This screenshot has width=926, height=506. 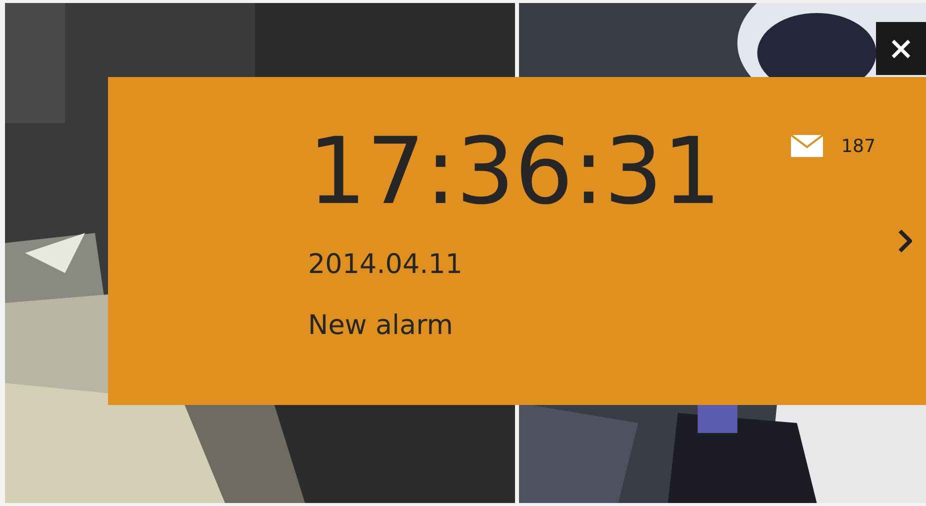 I want to click on close-icon, so click(x=901, y=48).